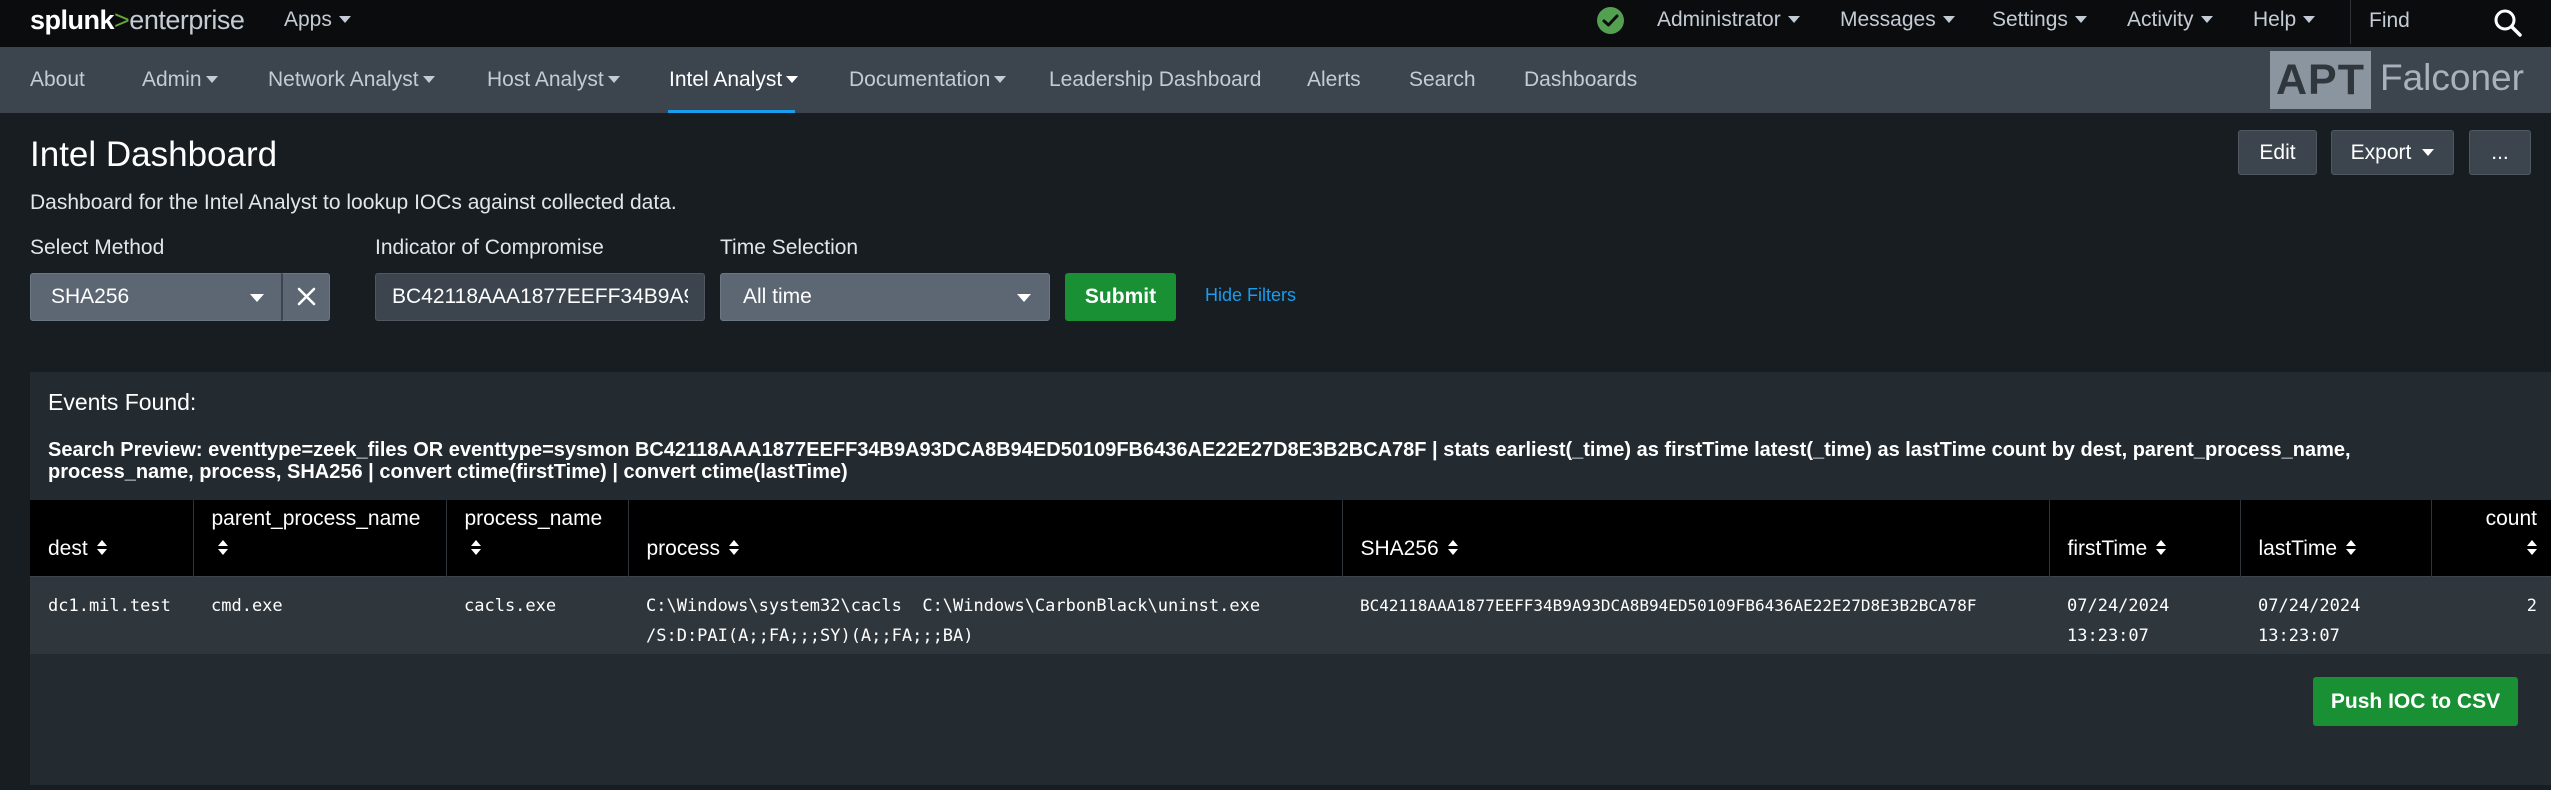 This screenshot has width=2551, height=790. Describe the element at coordinates (726, 79) in the screenshot. I see `nav-intel-analyst-label: Intel Analyst` at that location.